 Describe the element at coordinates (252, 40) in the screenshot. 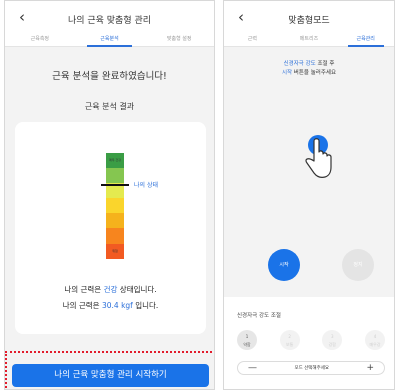

I see `tab-strength: 근력` at that location.